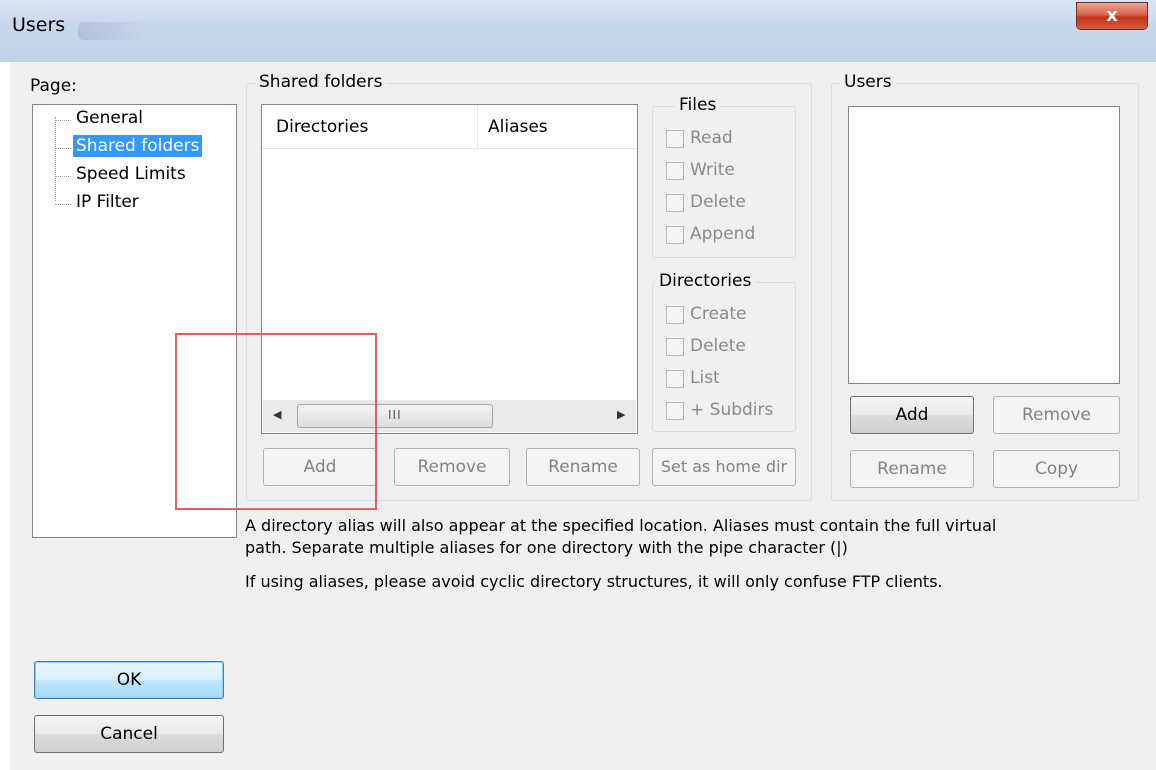  I want to click on ok-button: OK, so click(129, 680).